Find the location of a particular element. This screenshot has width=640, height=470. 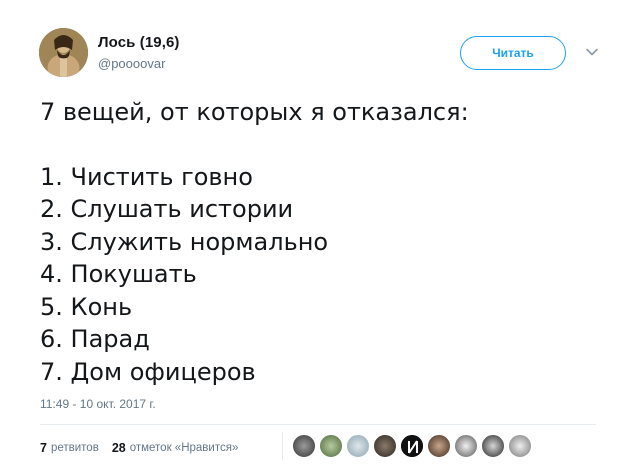

list-item: 3. Служить нормально is located at coordinates (184, 241).